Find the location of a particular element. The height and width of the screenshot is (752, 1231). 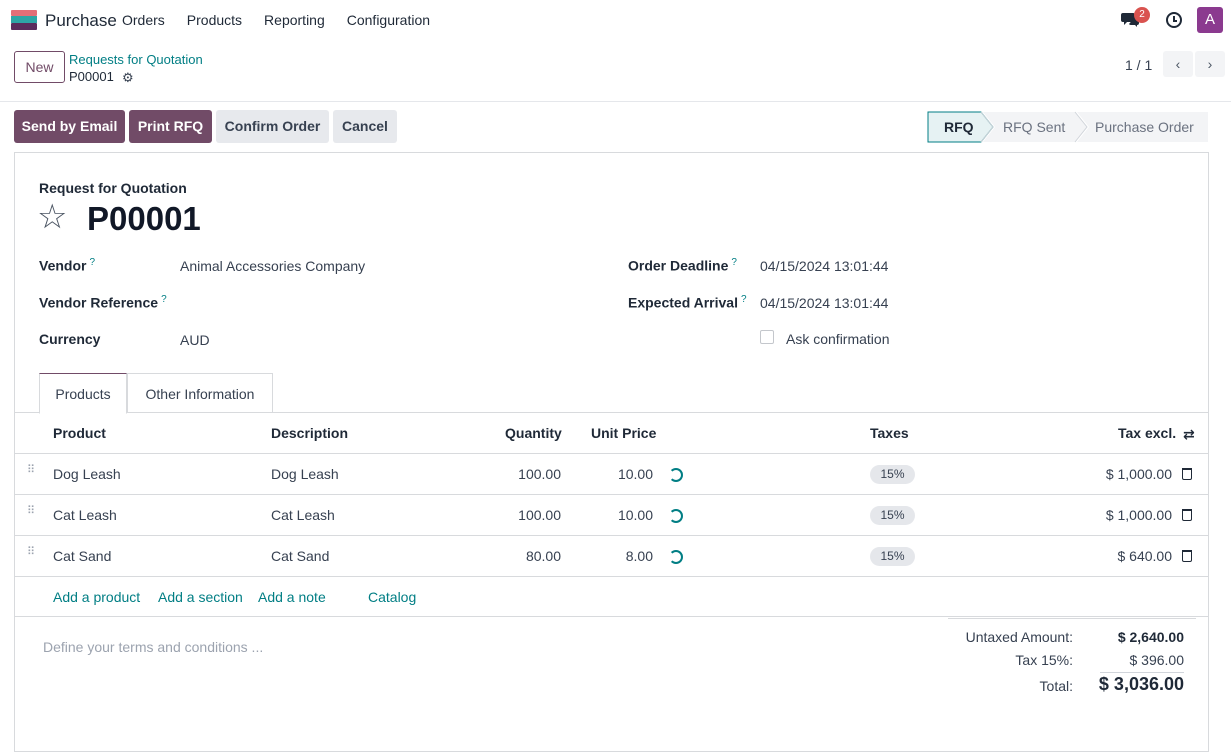

expected-arrival-label: Expected Arrival? is located at coordinates (687, 302).